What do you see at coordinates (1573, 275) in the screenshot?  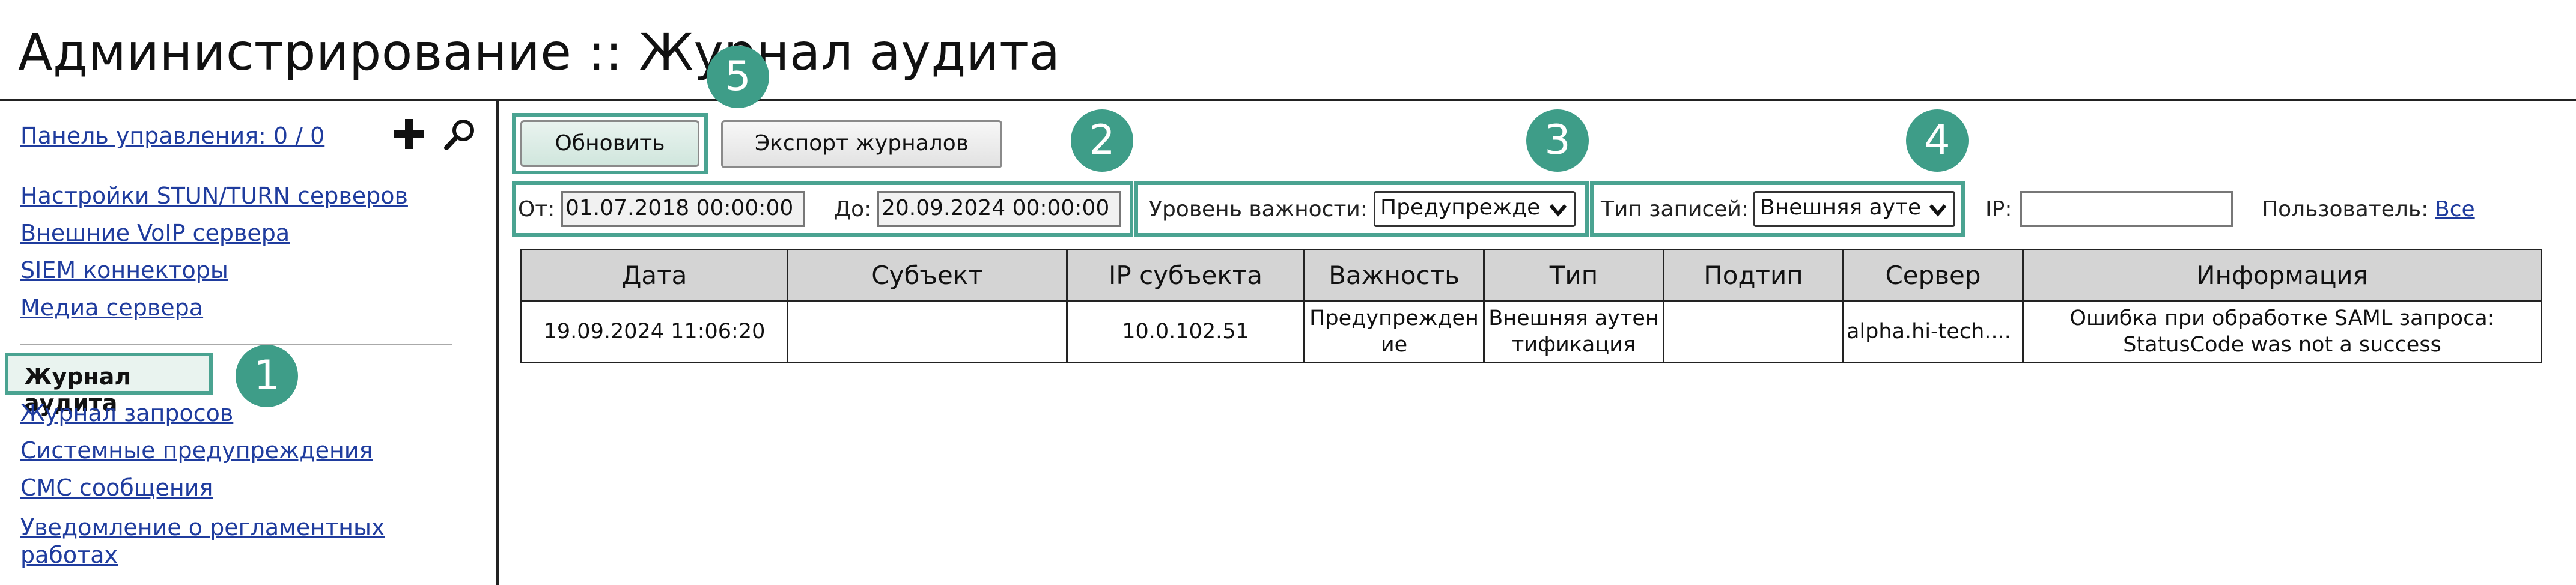 I see `col-type: Тип` at bounding box center [1573, 275].